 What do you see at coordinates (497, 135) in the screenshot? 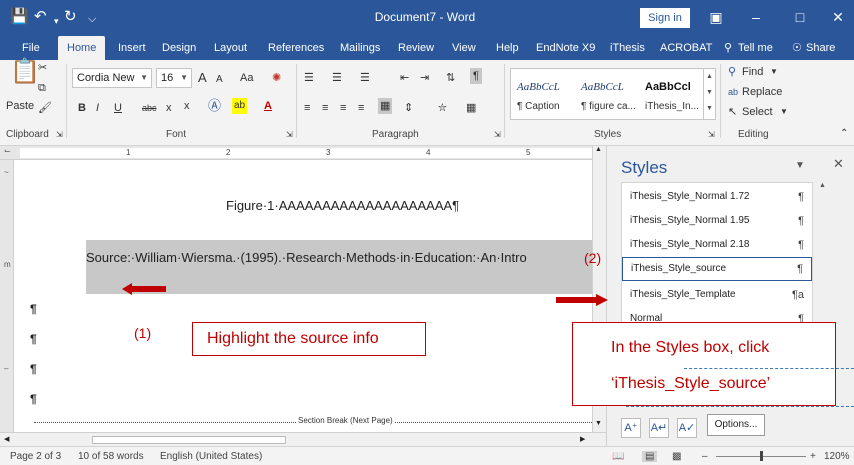
I see `paragraph-launcher-icon: ⇲` at bounding box center [497, 135].